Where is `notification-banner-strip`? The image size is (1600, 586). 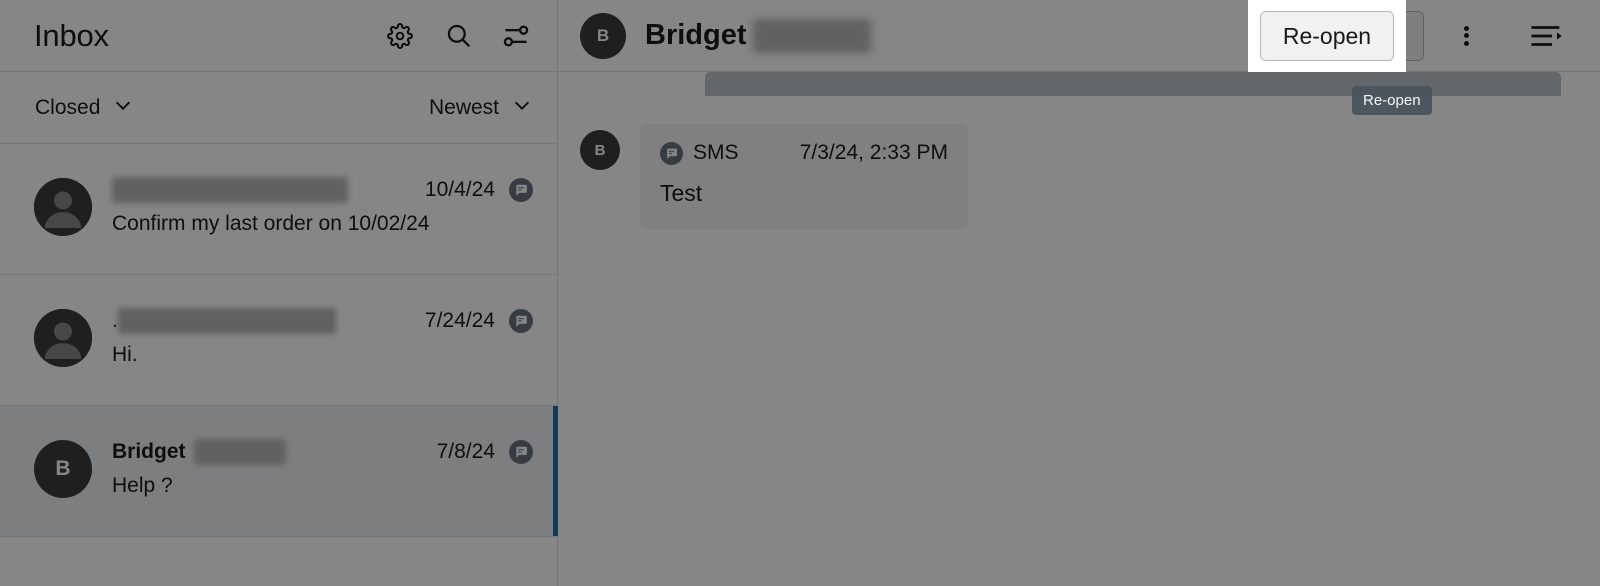 notification-banner-strip is located at coordinates (1133, 84).